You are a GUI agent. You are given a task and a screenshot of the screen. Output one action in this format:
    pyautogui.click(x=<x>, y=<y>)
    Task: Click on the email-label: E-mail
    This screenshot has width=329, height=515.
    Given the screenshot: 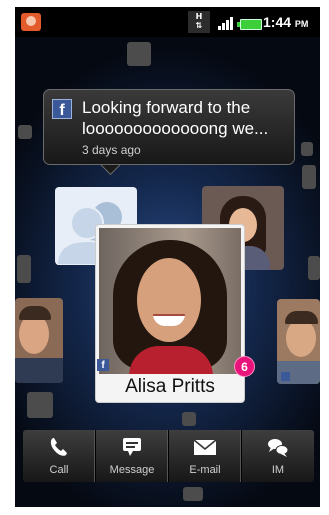 What is the action you would take?
    pyautogui.click(x=205, y=470)
    